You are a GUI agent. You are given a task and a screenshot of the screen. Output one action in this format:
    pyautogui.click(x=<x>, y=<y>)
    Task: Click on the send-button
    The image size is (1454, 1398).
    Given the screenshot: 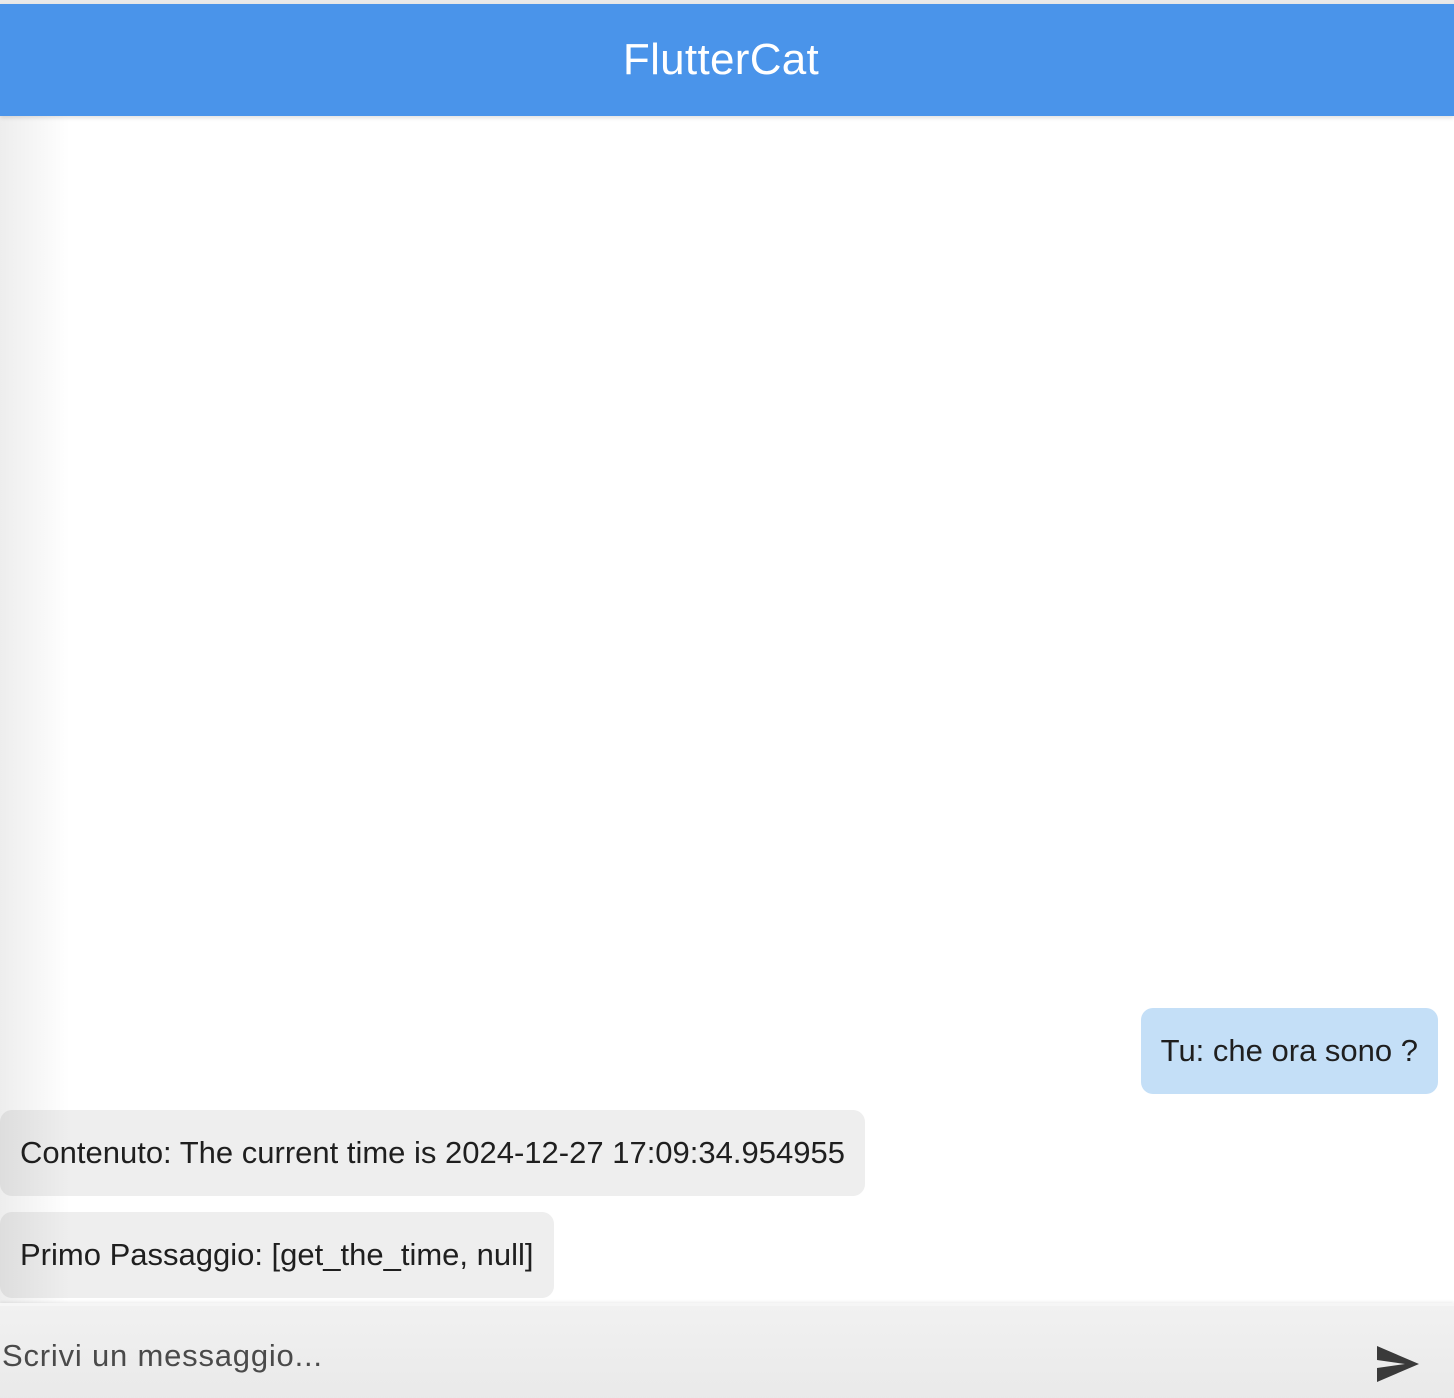 What is the action you would take?
    pyautogui.click(x=1398, y=1364)
    